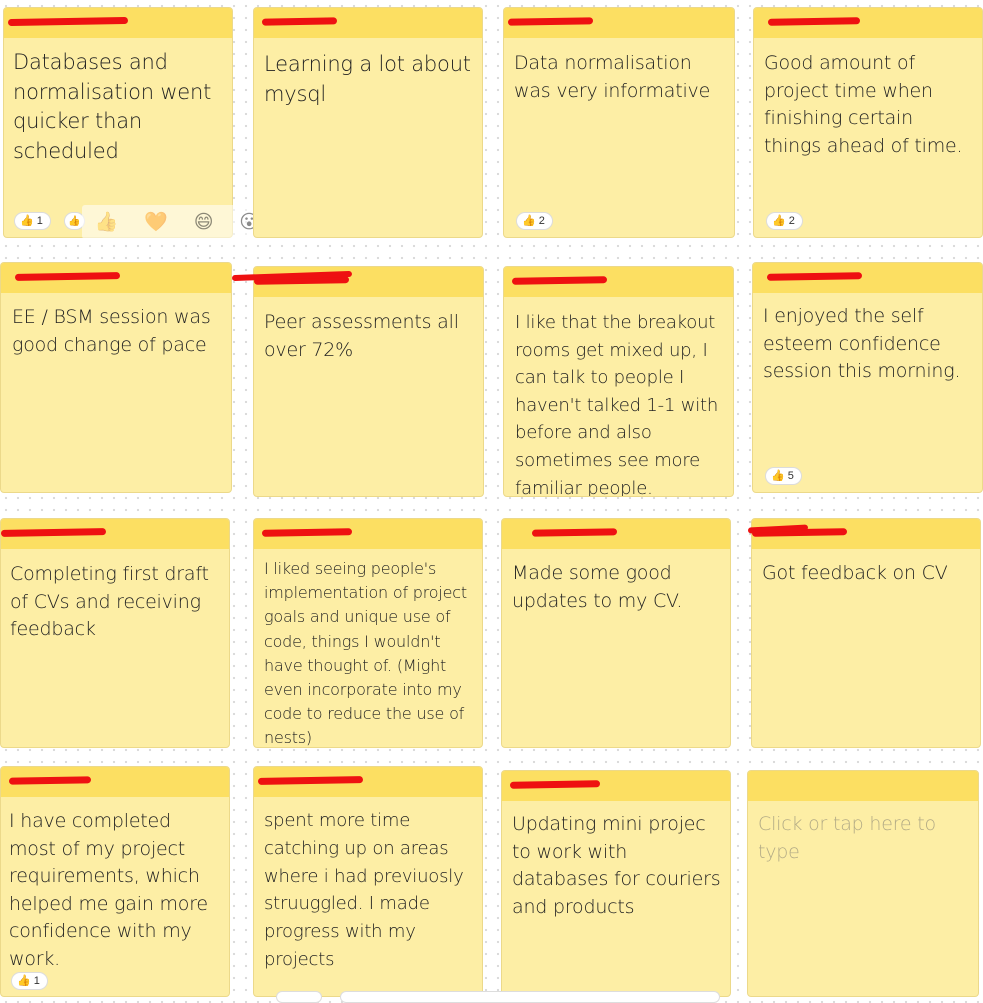 The width and height of the screenshot is (983, 1003). Describe the element at coordinates (790, 476) in the screenshot. I see `reaction-count: 5` at that location.